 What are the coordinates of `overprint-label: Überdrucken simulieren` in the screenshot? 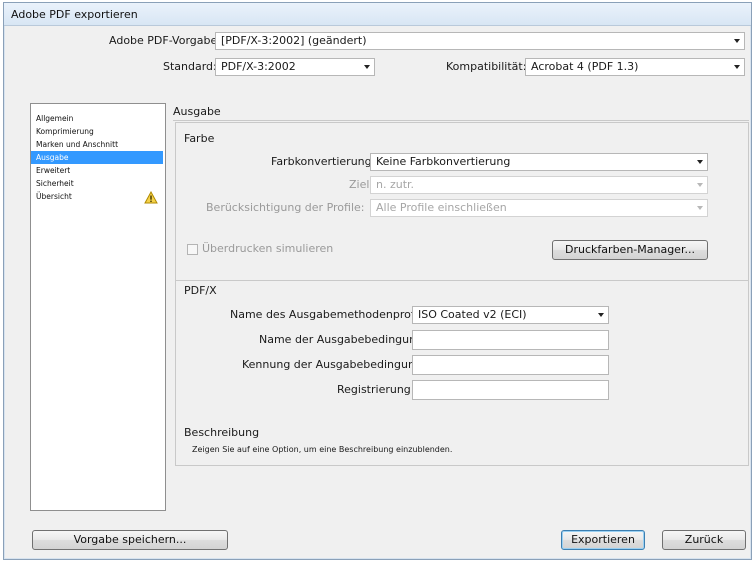 It's located at (268, 248).